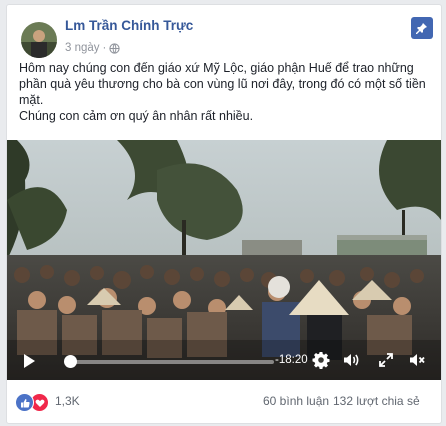  What do you see at coordinates (24, 402) in the screenshot?
I see `like-icon` at bounding box center [24, 402].